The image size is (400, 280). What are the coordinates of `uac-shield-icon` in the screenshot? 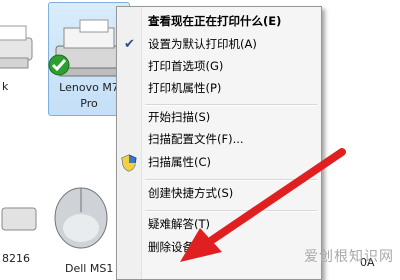 It's located at (129, 163).